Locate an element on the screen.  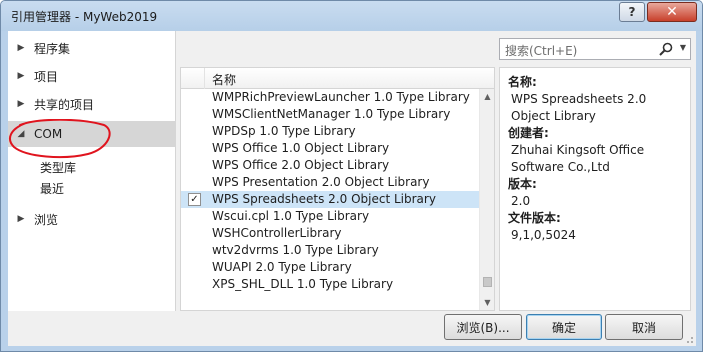
close-button: ✕ is located at coordinates (672, 12).